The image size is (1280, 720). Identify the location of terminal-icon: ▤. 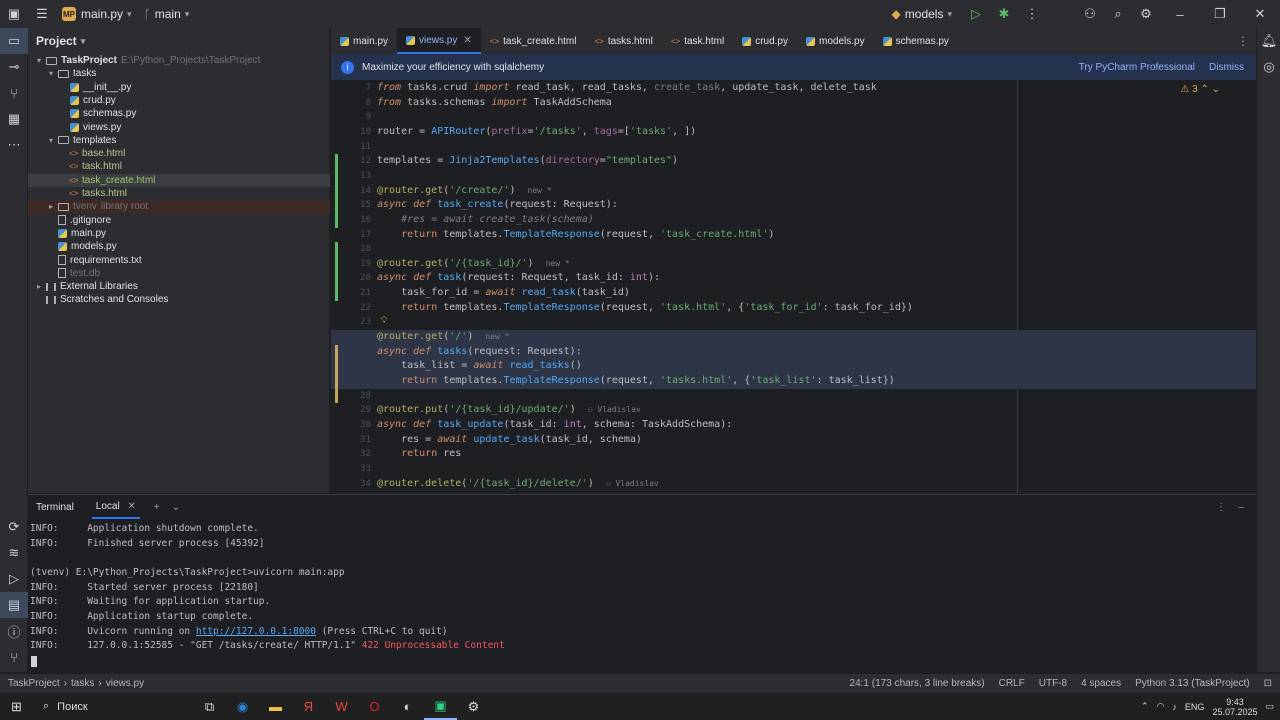
(14, 605).